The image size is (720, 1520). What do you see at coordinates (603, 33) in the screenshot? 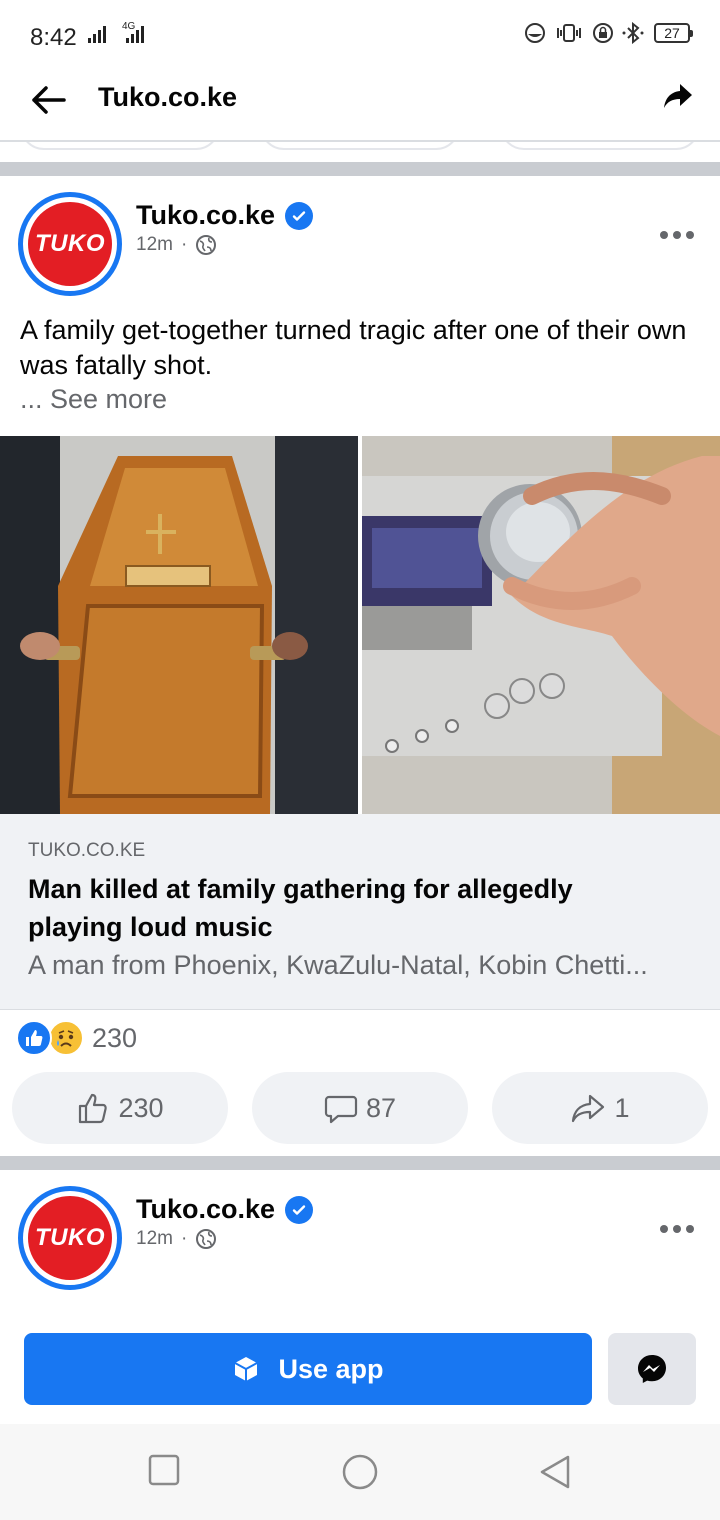
I see `lock-rotation-icon` at bounding box center [603, 33].